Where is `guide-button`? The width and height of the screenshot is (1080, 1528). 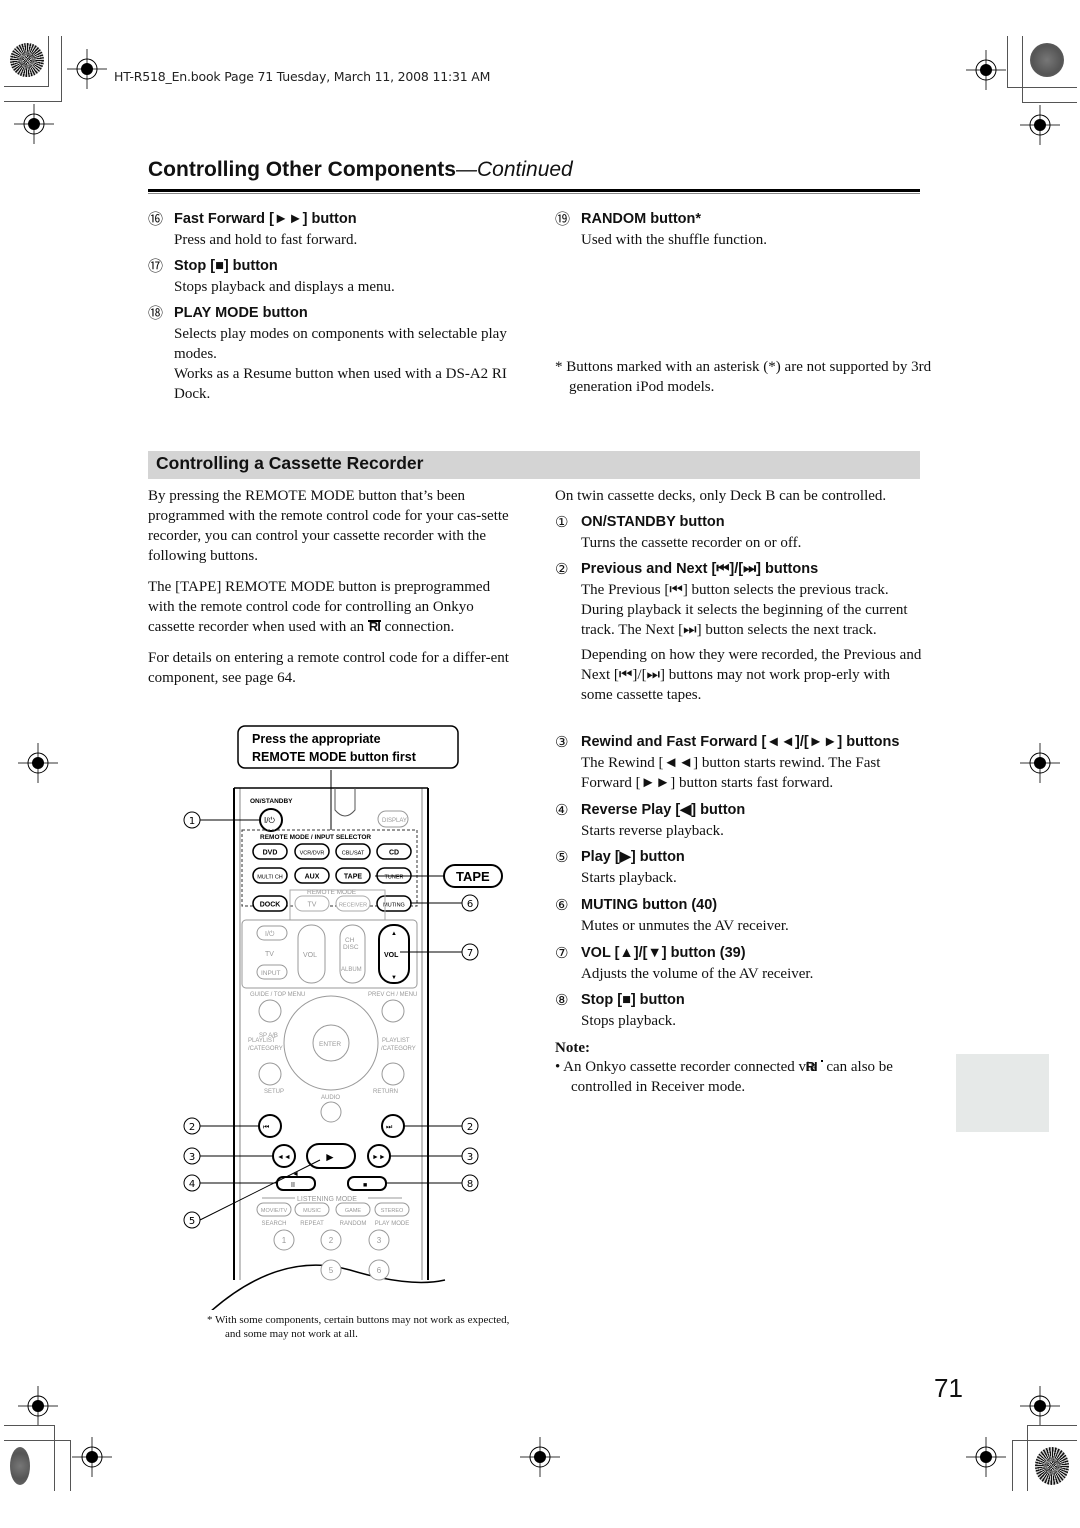 guide-button is located at coordinates (270, 1011).